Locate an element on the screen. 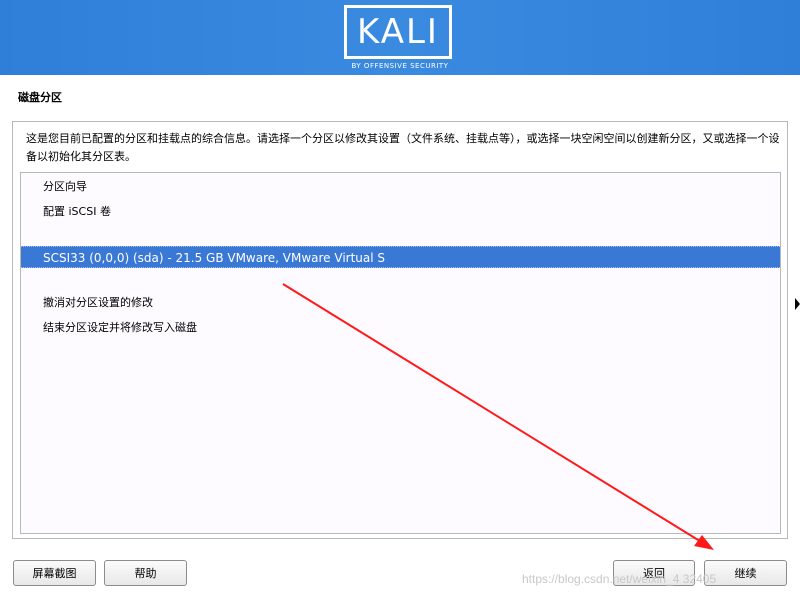 This screenshot has height=600, width=800. logo-subtitle: BY OFFENSIVE SECURITY is located at coordinates (400, 66).